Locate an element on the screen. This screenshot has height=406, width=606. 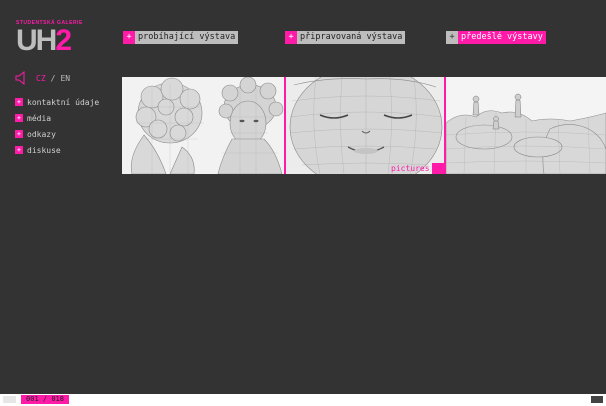
speaker-icon is located at coordinates (22, 78).